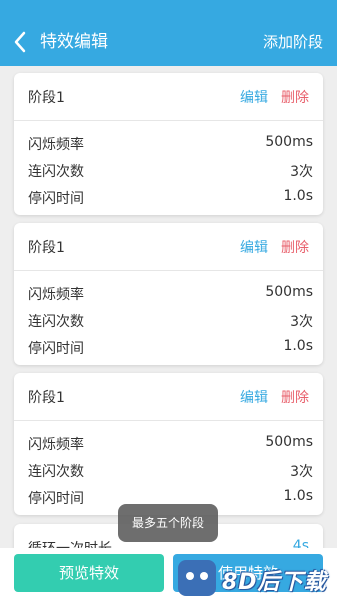  What do you see at coordinates (168, 33) in the screenshot?
I see `app-header: 特效编辑 添加阶段` at bounding box center [168, 33].